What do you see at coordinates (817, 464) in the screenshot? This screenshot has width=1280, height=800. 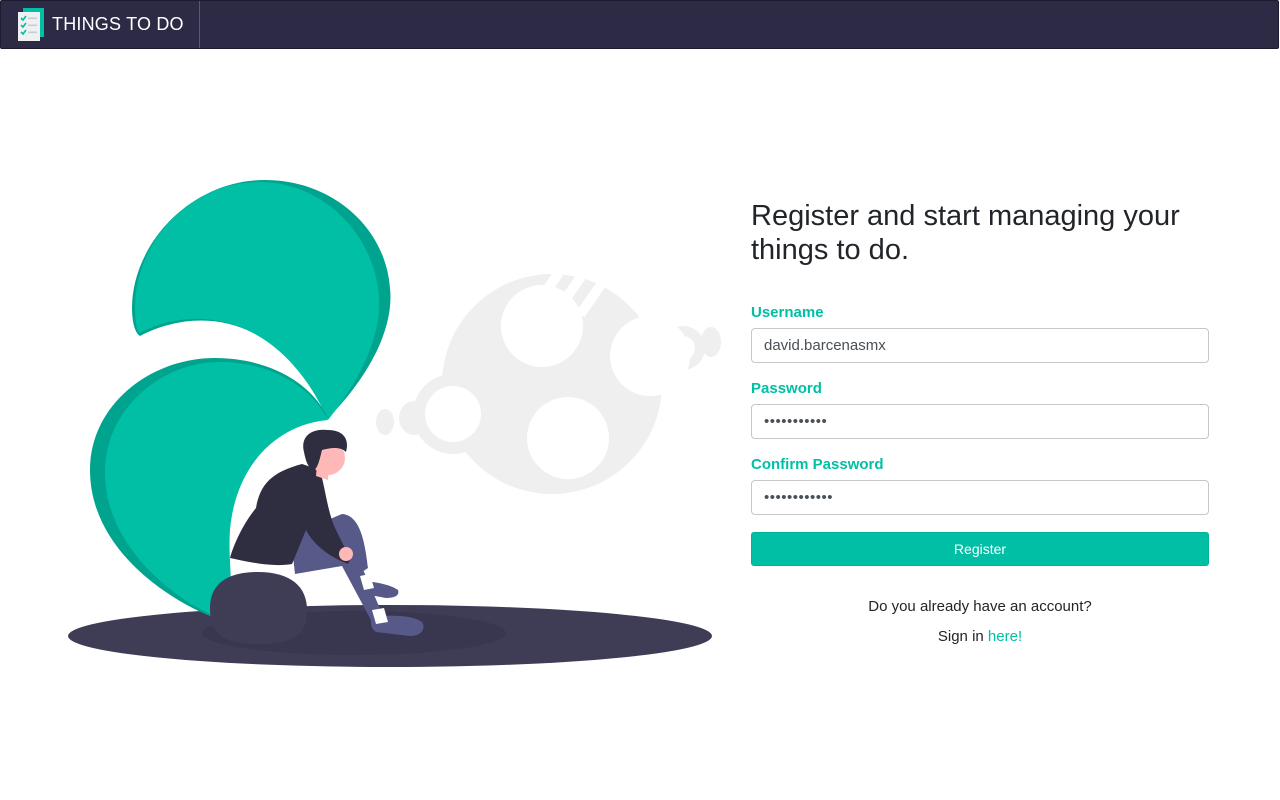 I see `confirm-password-label: Confirm Password` at bounding box center [817, 464].